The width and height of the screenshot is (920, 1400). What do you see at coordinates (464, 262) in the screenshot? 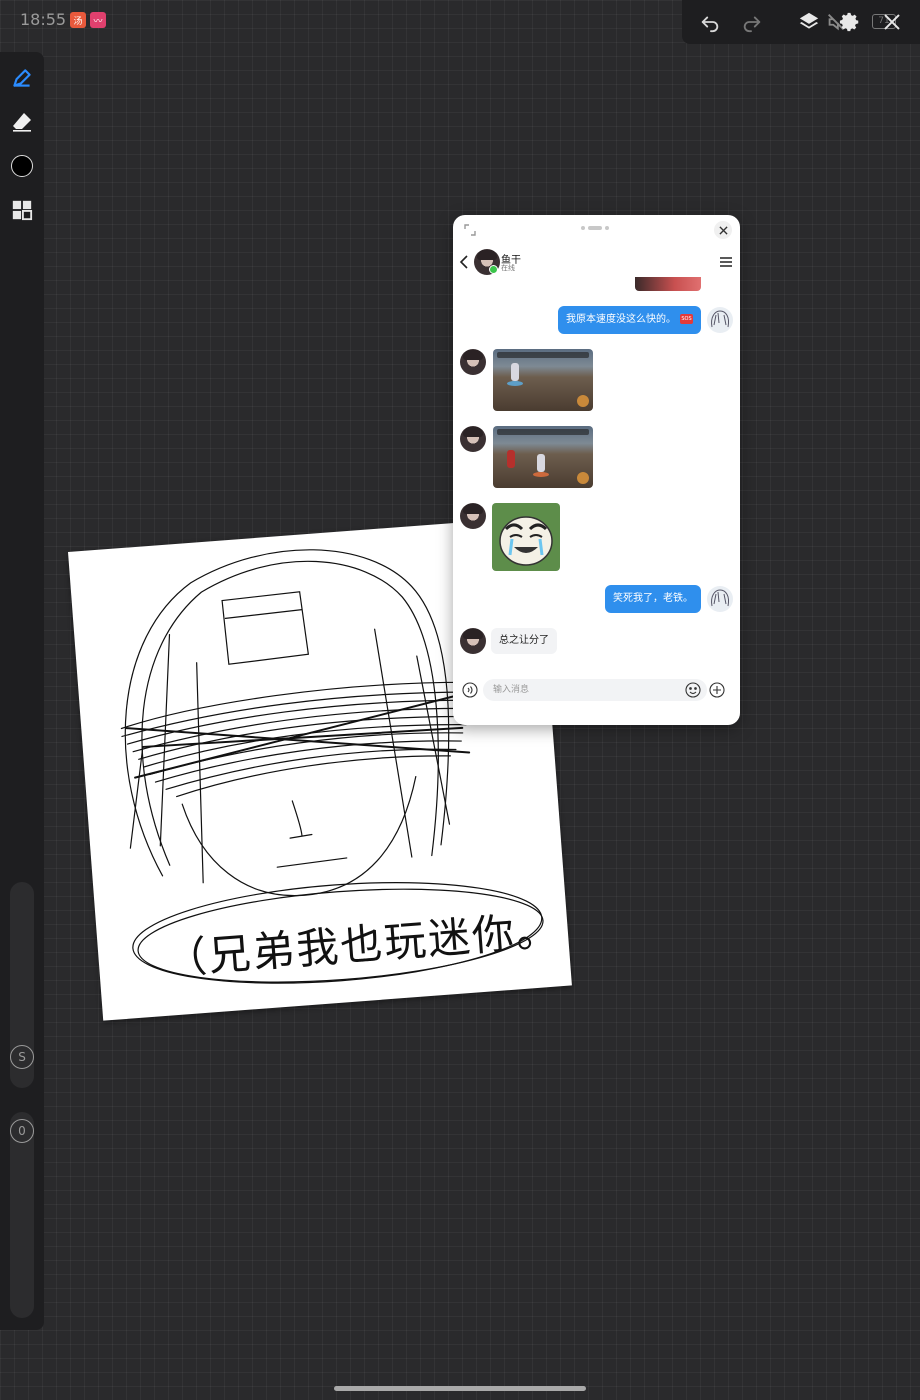
I see `back-icon` at bounding box center [464, 262].